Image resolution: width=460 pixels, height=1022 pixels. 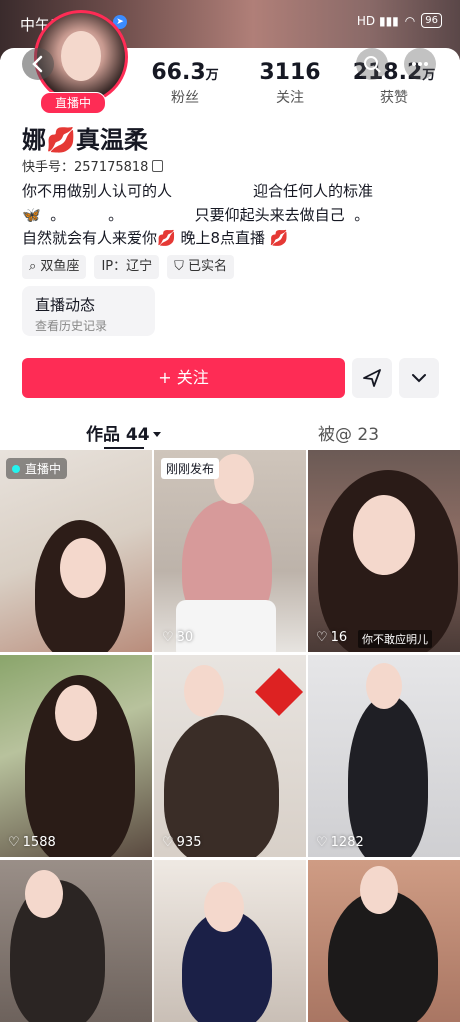 I want to click on follow-button: + 关注, so click(x=183, y=378).